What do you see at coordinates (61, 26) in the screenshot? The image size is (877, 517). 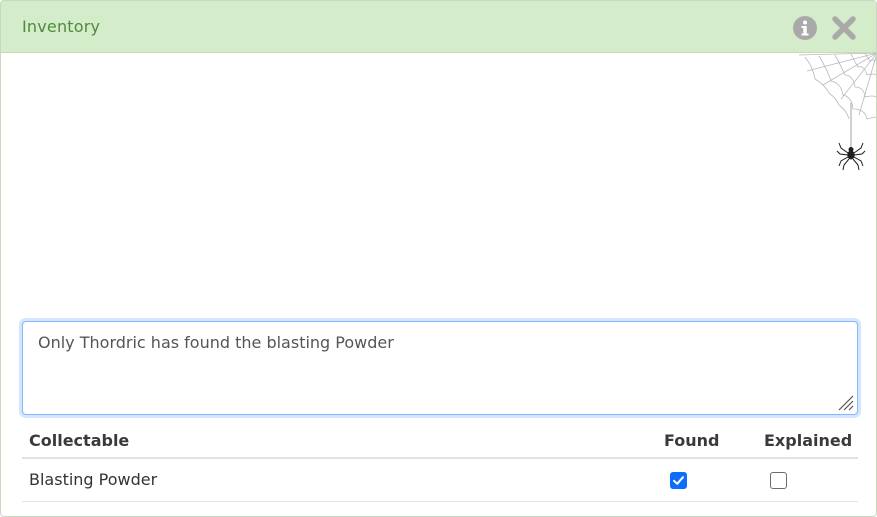 I see `dialog-title: Inventory` at bounding box center [61, 26].